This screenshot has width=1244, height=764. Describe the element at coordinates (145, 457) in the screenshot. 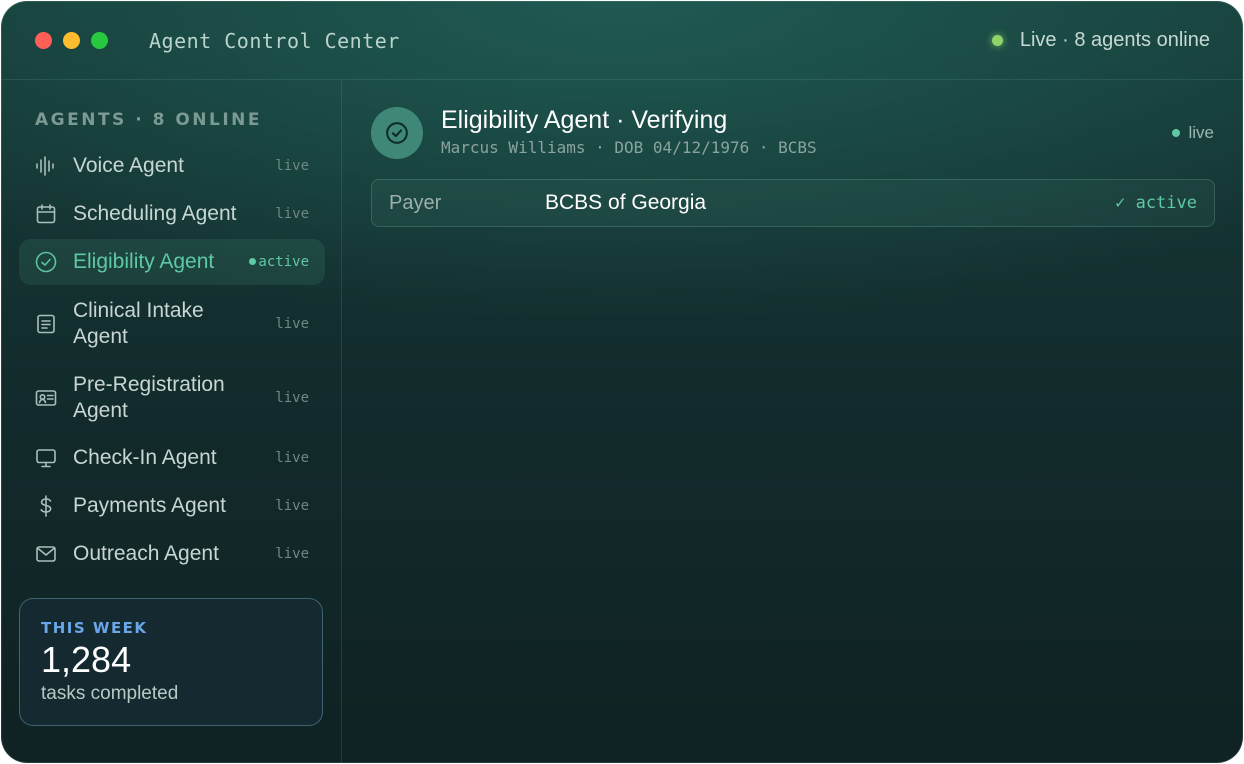

I see `sidebar-item-label: Check-In Agent` at that location.